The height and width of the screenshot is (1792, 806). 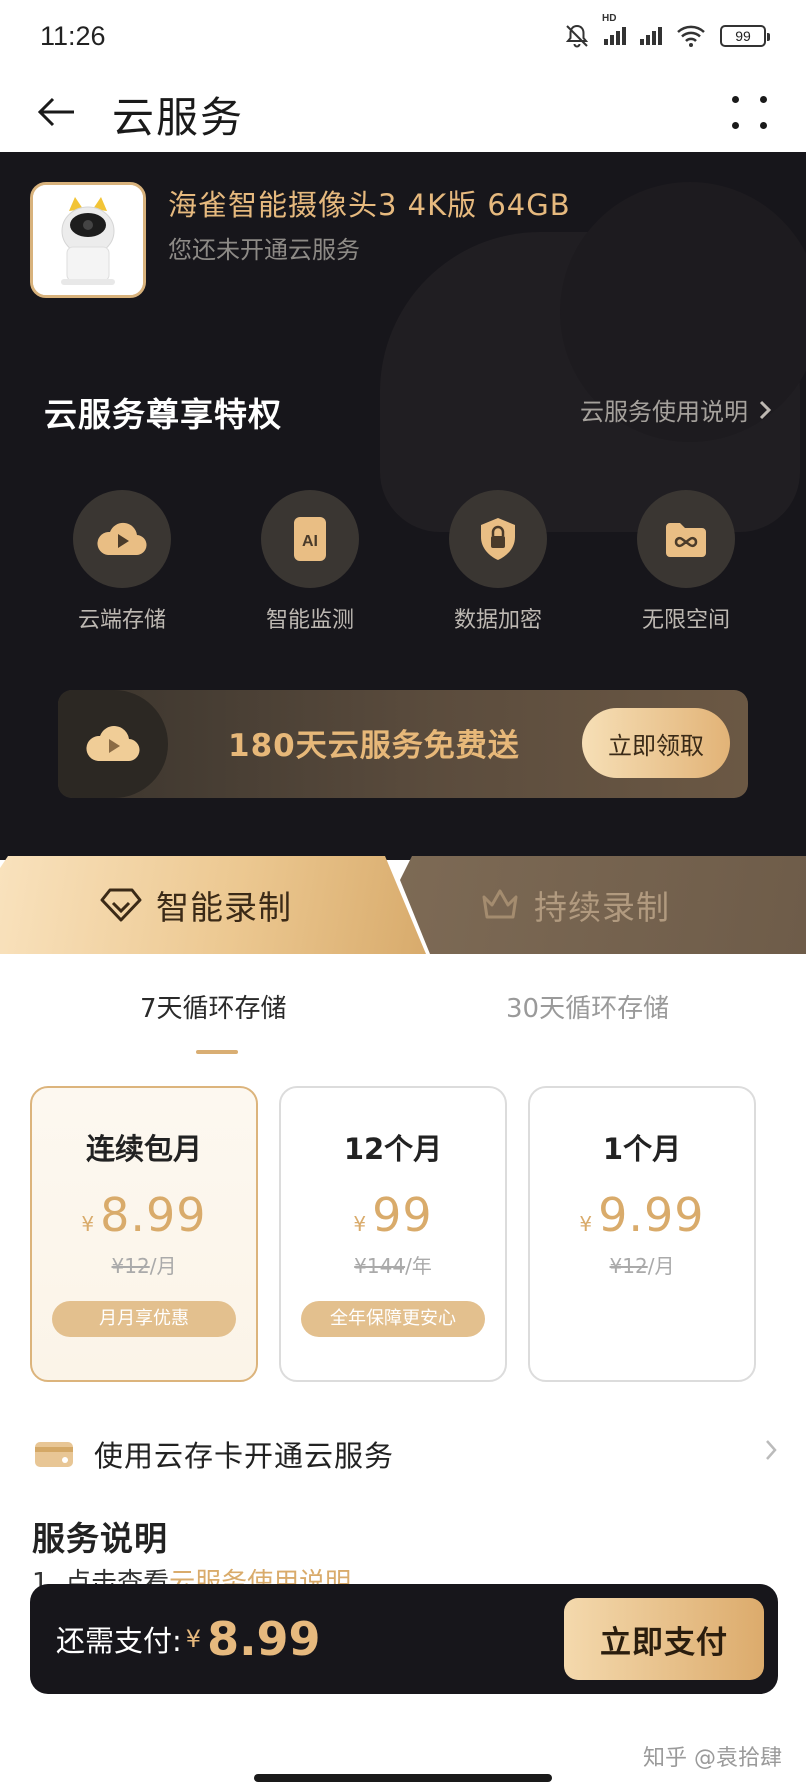 I want to click on plan-name: 连续包月, so click(x=143, y=1149).